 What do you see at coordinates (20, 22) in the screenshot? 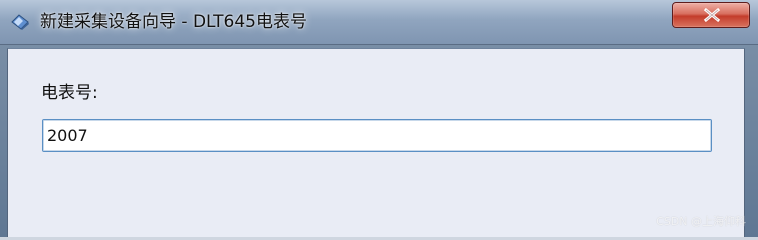
I see `app-icon` at bounding box center [20, 22].